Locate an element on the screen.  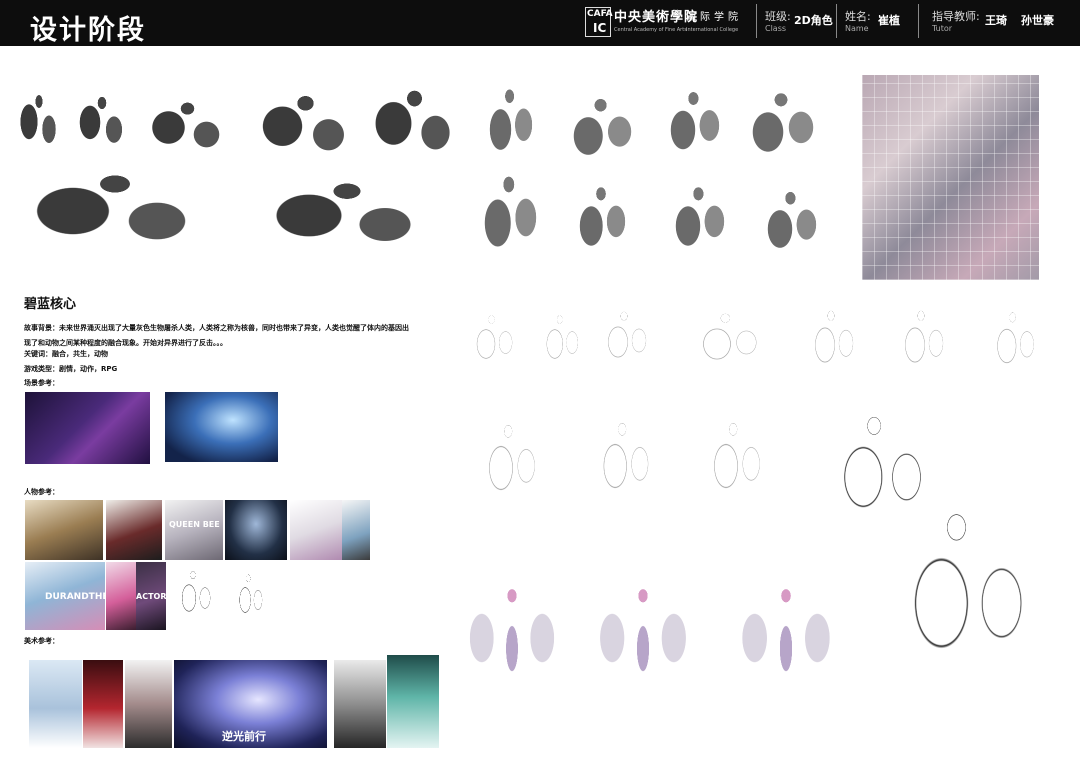
name-label: 姓名: is located at coordinates (858, 16).